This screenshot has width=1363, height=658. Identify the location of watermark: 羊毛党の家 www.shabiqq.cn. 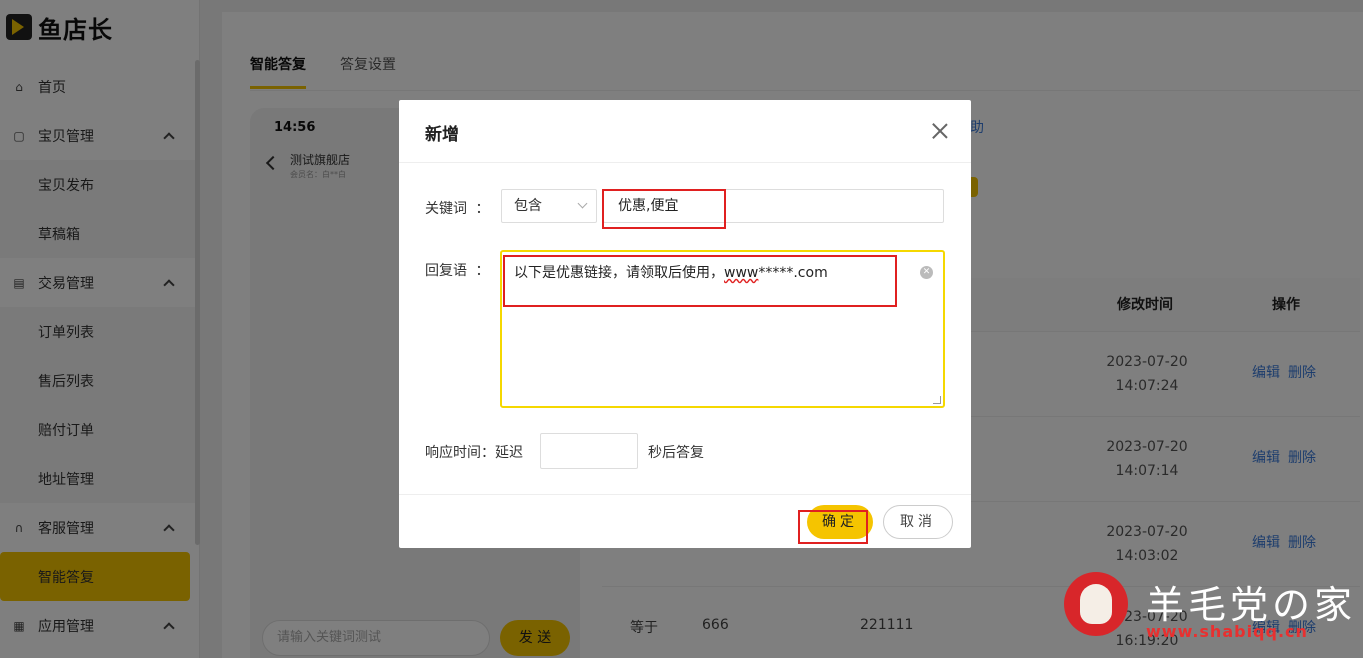
(1213, 614).